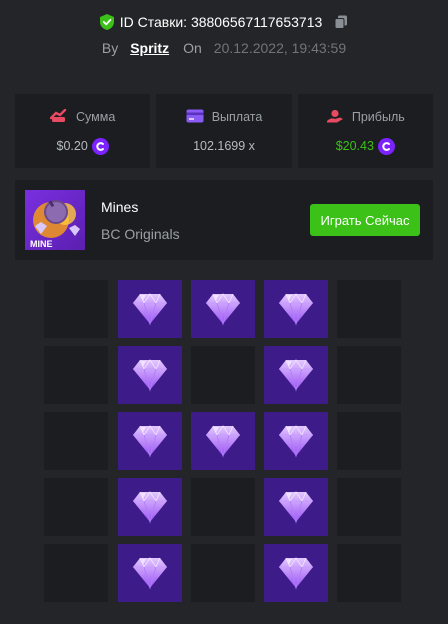  I want to click on game-thumbnail: MINE, so click(55, 220).